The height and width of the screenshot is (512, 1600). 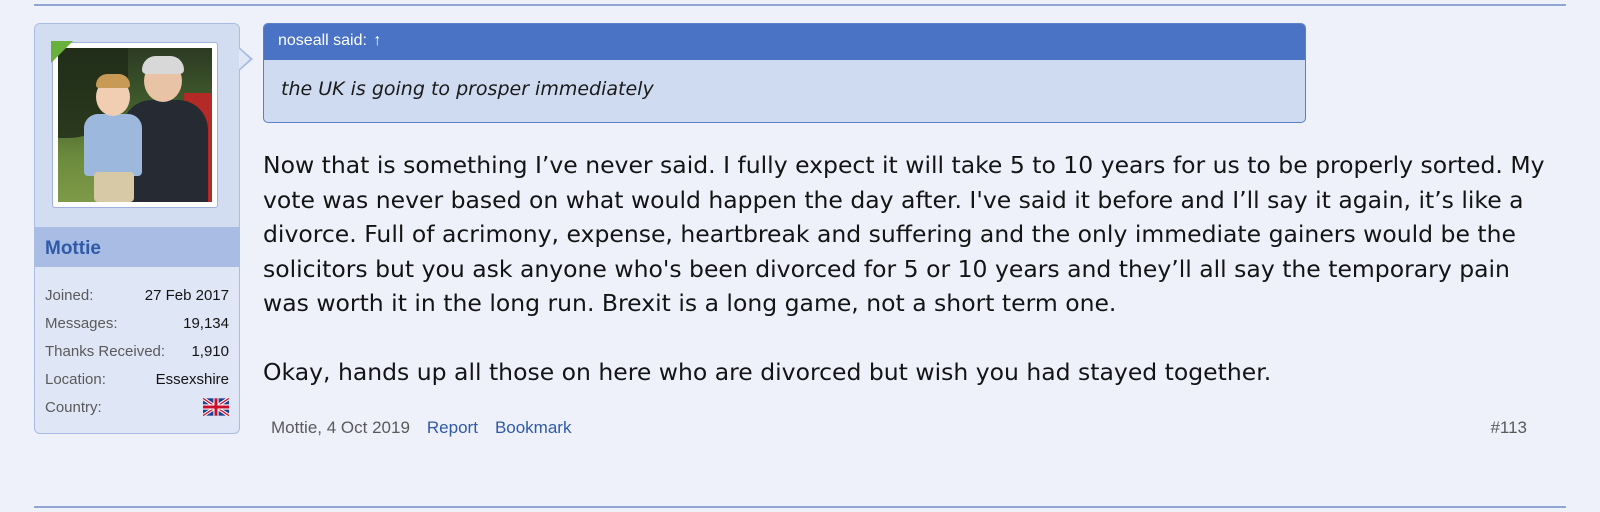 I want to click on username: Mottie, so click(x=137, y=247).